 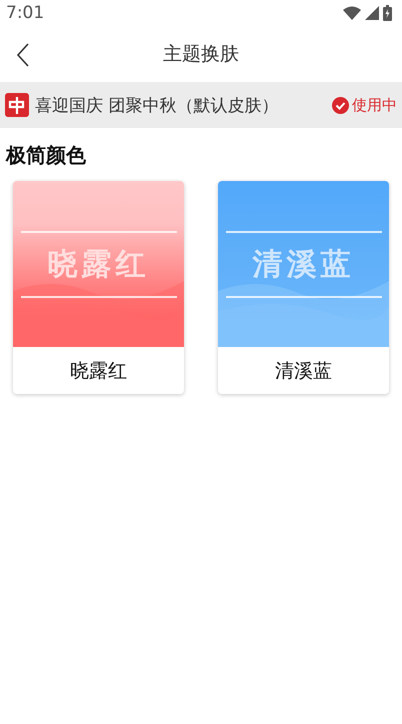 I want to click on wifi-icon, so click(x=352, y=13).